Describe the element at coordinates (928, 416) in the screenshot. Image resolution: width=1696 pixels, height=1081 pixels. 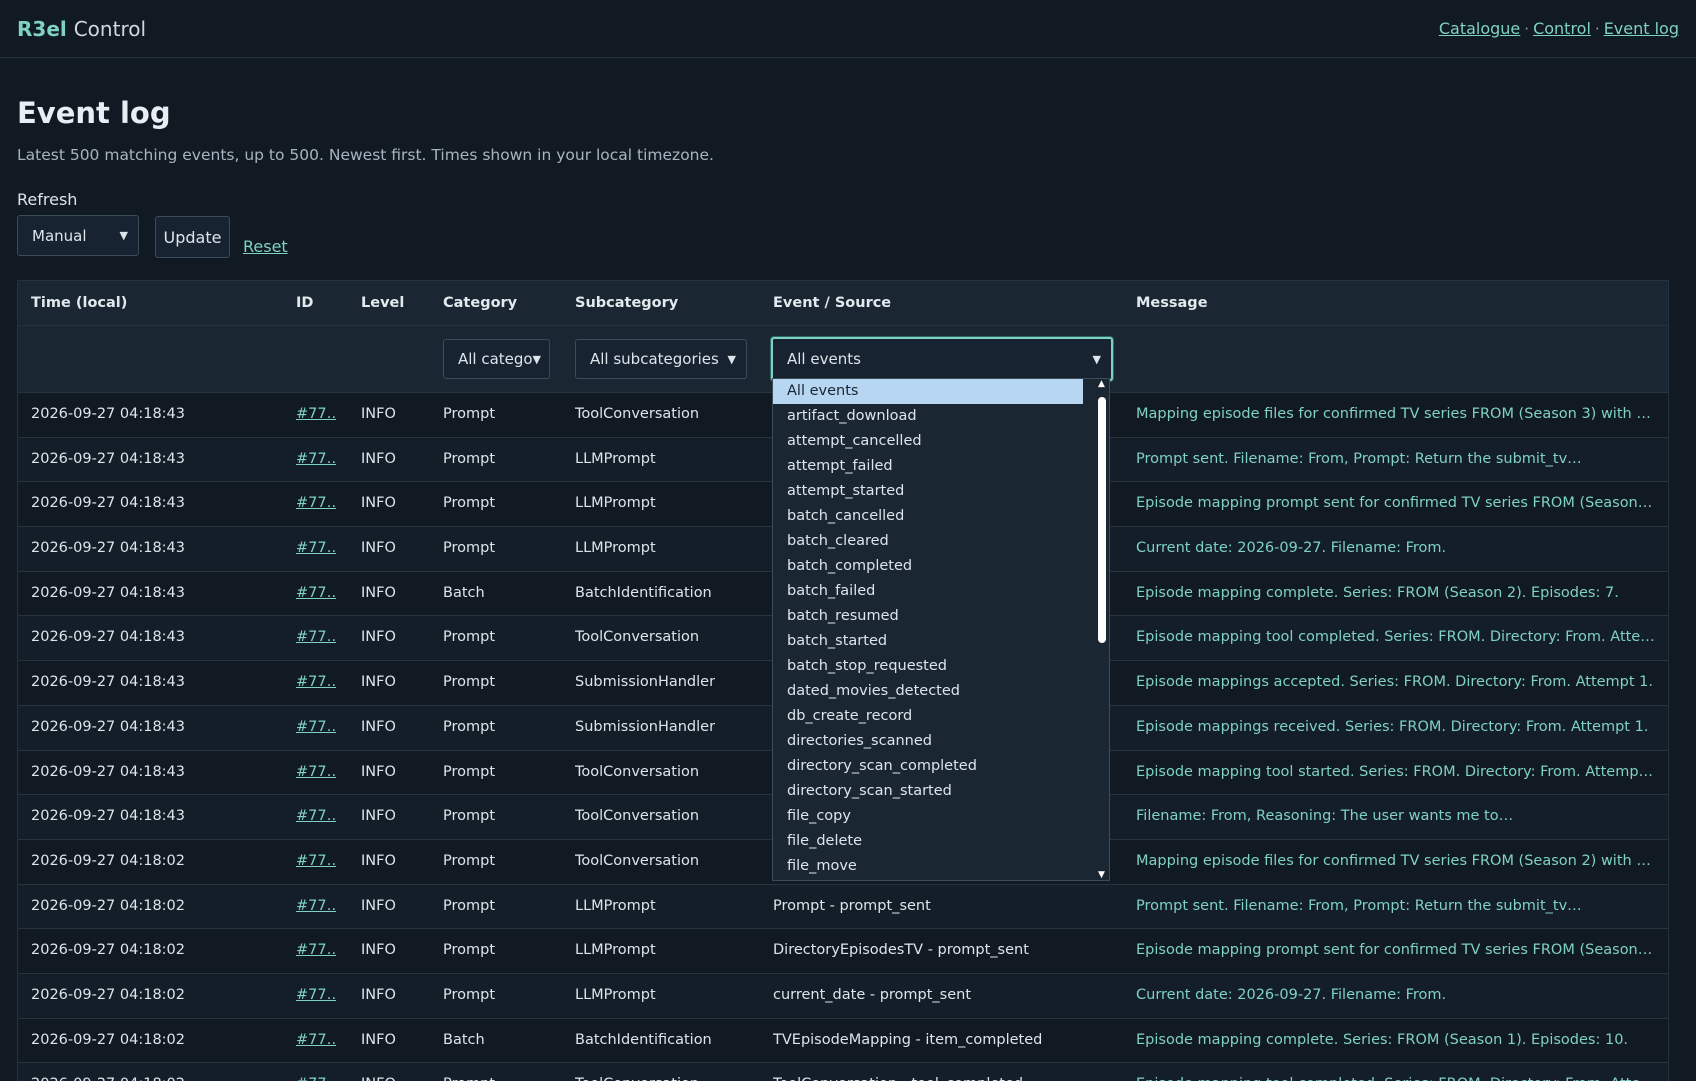
I see `dropdown-option: artifact_download` at that location.